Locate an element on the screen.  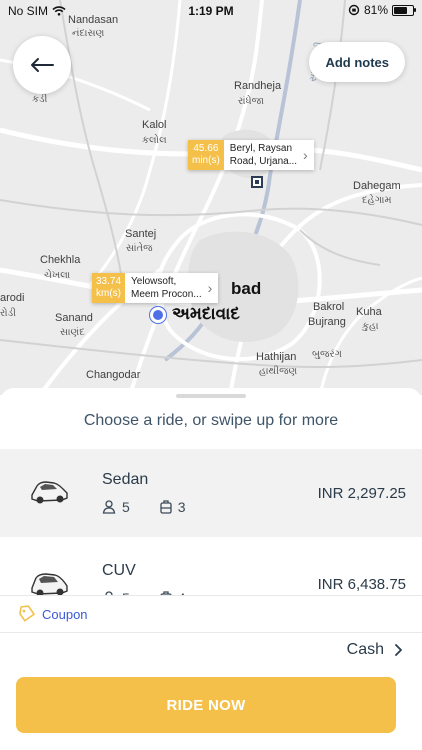
map-label-kuha-gu: કુહા is located at coordinates (370, 326).